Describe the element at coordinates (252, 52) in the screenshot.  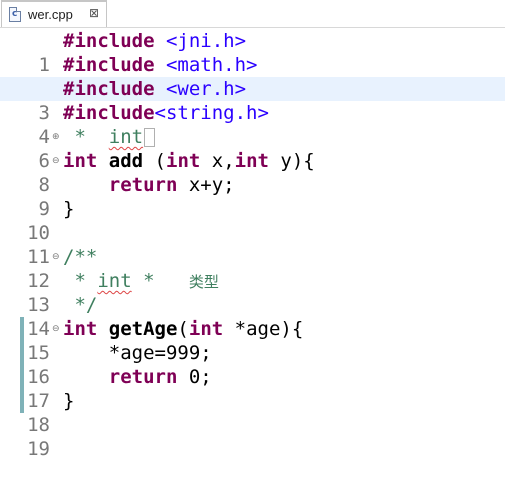
I see `code-line: 1 #include <jni.h>` at that location.